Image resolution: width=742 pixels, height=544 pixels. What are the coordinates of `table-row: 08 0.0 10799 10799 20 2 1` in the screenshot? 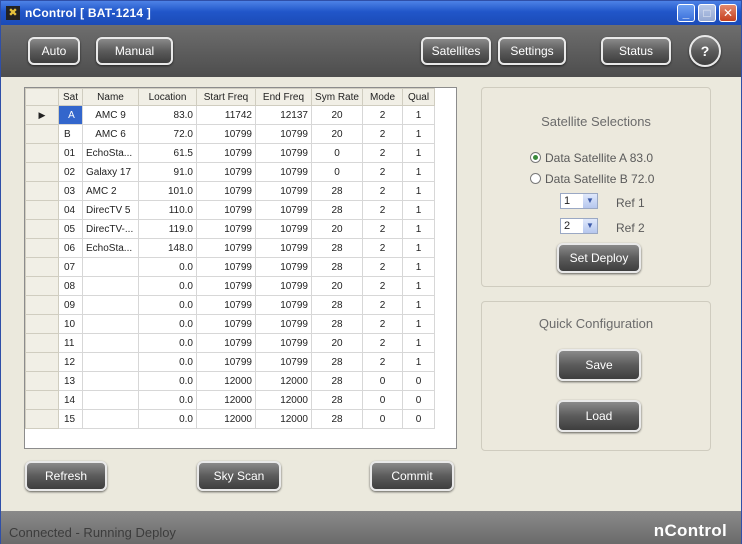 It's located at (230, 286).